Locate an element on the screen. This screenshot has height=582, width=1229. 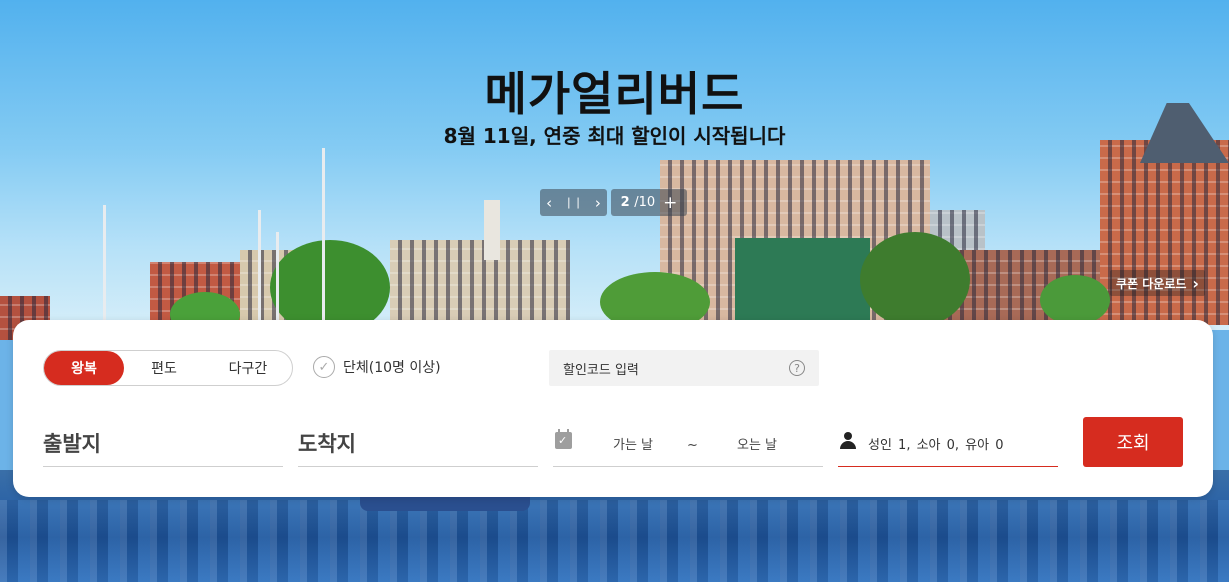
search-button: 조회 is located at coordinates (1133, 442).